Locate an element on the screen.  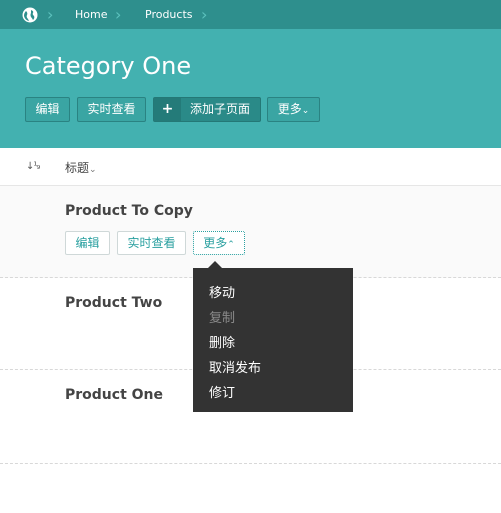
live-view-button-label: 实时查看 is located at coordinates (111, 109).